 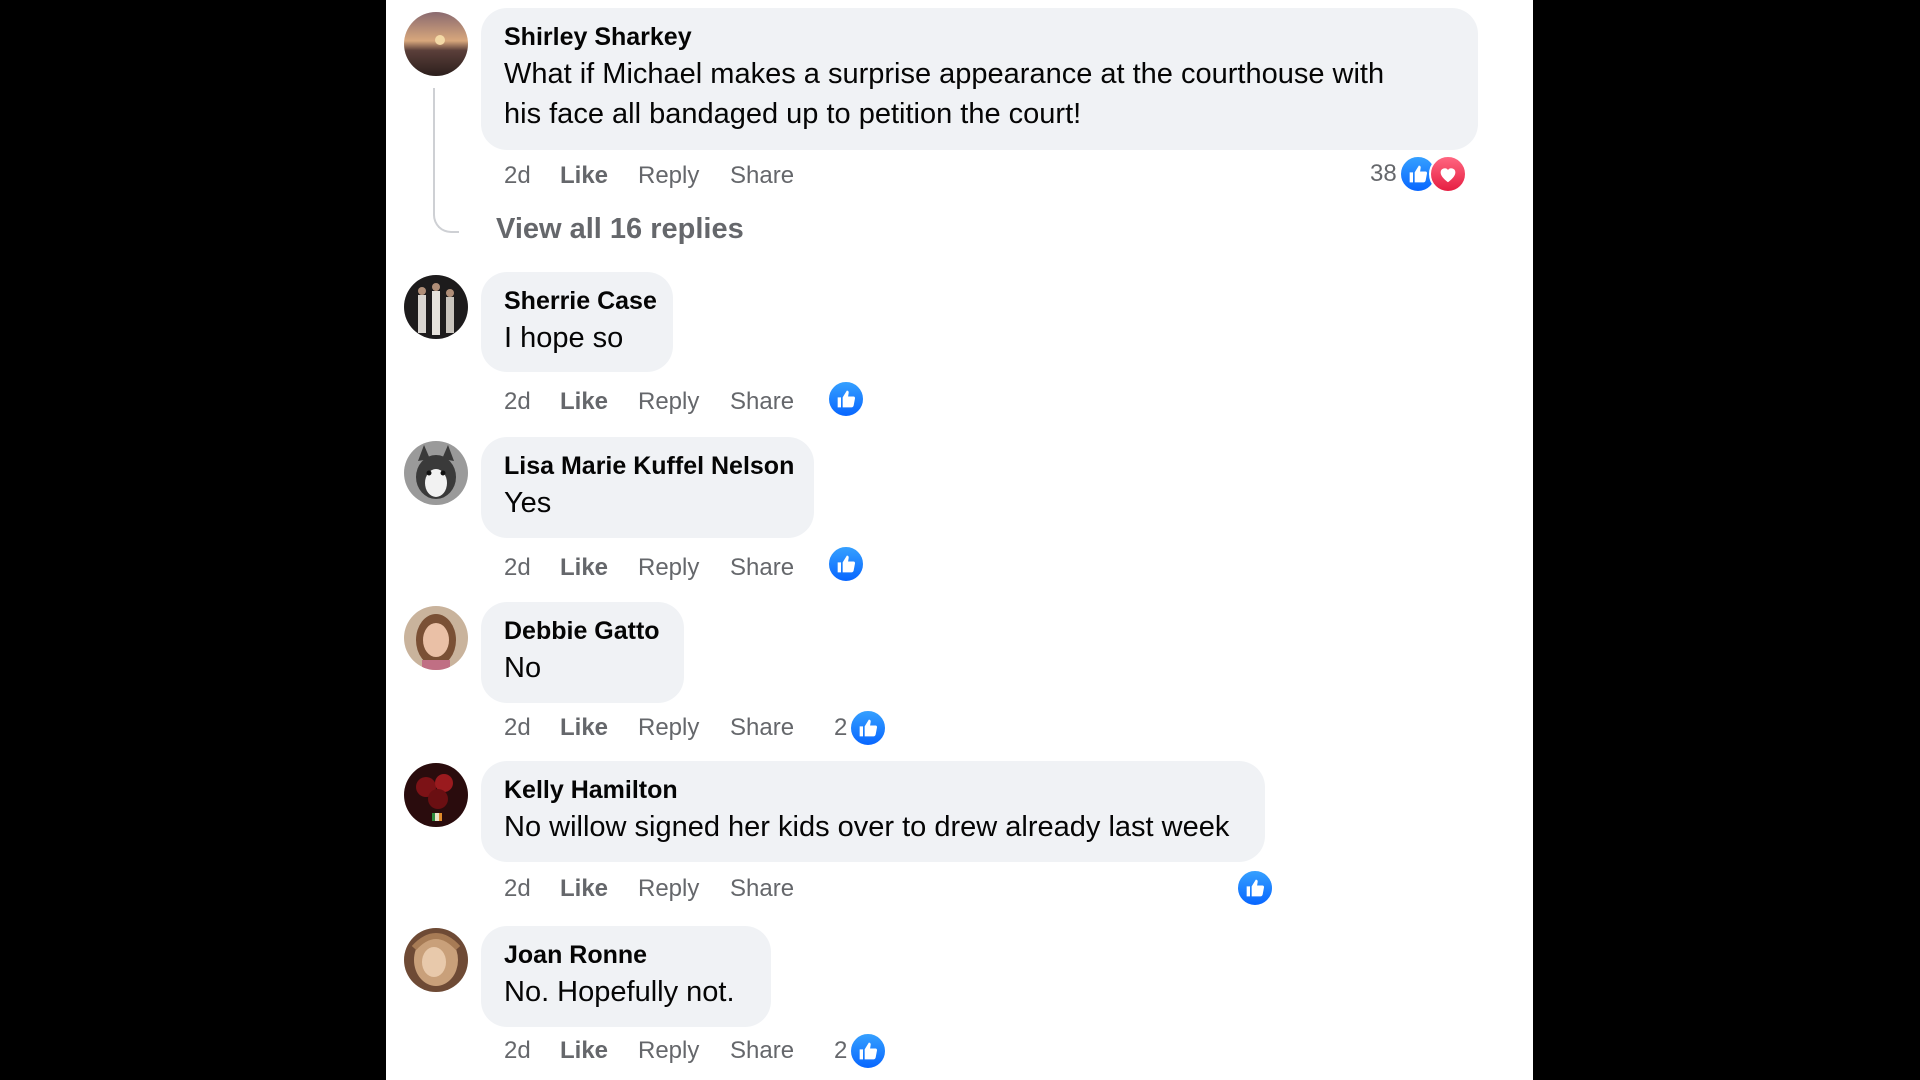 I want to click on comment-bubble: Sherrie Case I hope so, so click(x=577, y=322).